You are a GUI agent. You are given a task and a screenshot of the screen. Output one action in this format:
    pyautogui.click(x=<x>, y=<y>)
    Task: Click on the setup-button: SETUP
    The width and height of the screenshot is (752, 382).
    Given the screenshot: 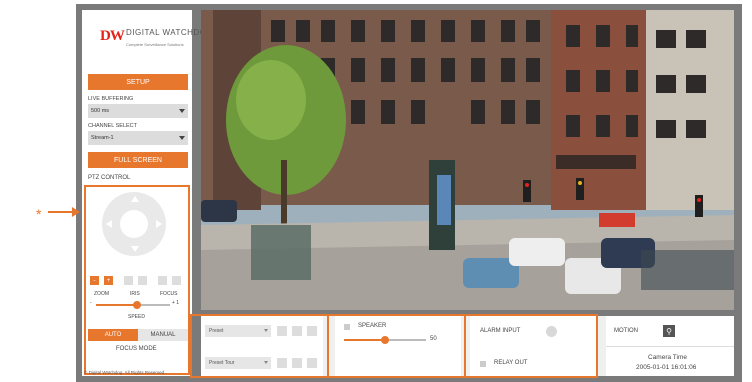 What is the action you would take?
    pyautogui.click(x=138, y=82)
    